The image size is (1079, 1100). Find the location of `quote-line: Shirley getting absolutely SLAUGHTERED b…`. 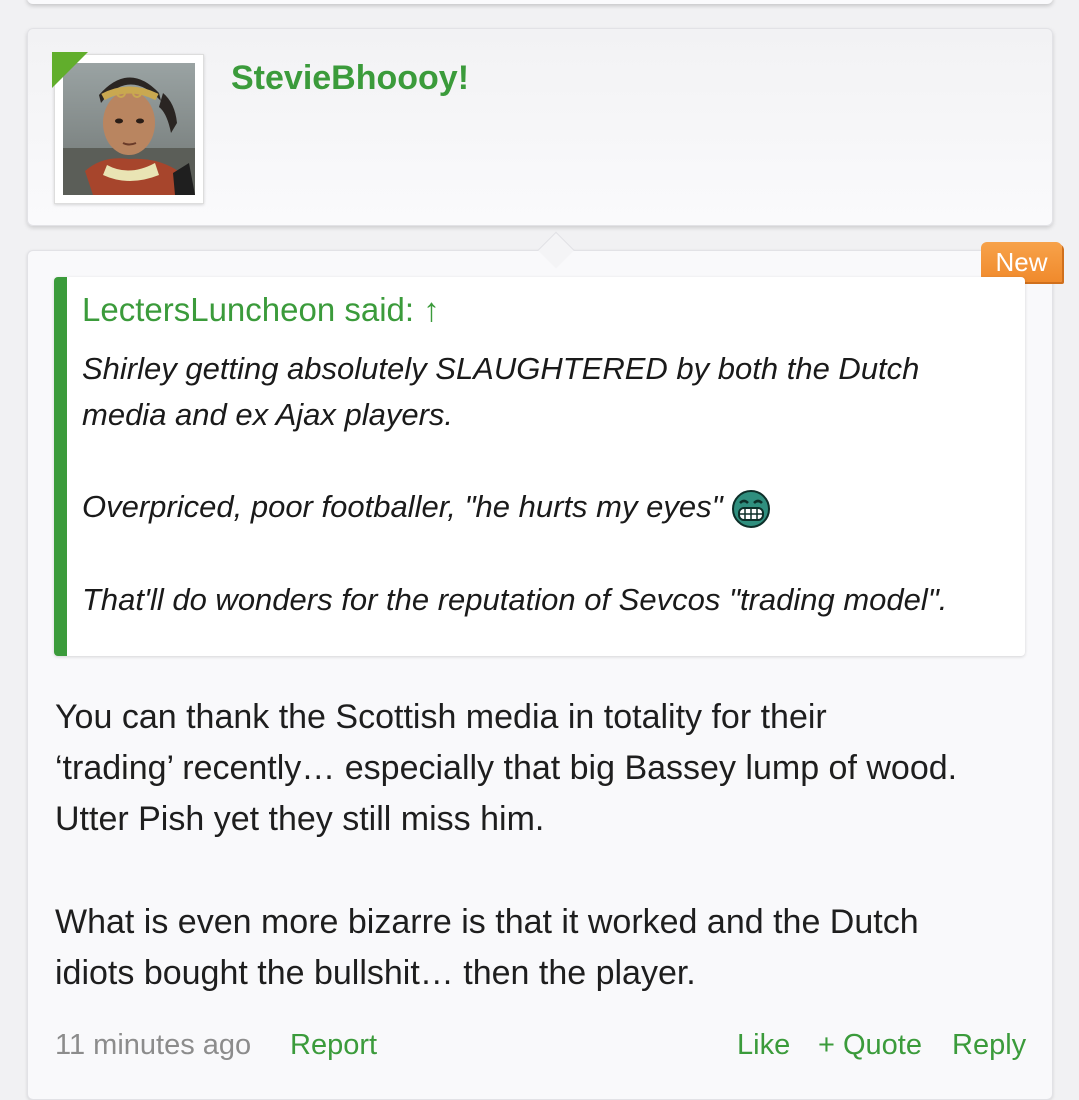

quote-line: Shirley getting absolutely SLAUGHTERED b… is located at coordinates (501, 368).